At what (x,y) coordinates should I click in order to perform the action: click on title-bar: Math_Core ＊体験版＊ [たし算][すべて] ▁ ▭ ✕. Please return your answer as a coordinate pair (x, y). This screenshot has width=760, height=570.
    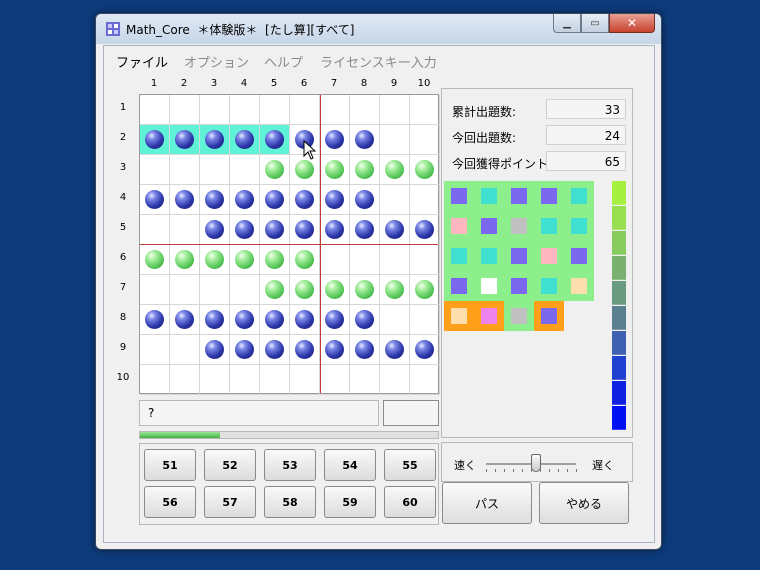
    Looking at the image, I should click on (378, 29).